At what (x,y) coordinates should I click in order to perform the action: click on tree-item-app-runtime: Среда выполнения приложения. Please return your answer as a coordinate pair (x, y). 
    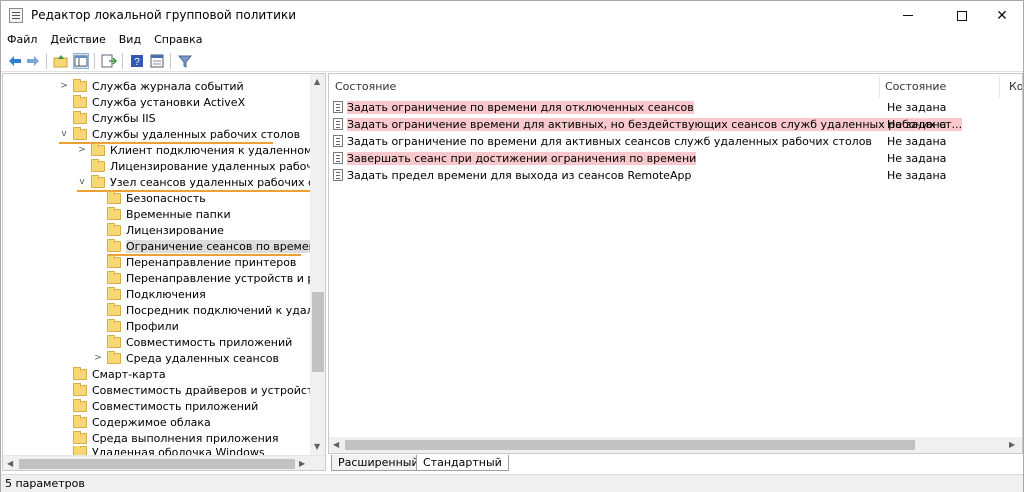
    Looking at the image, I should click on (176, 438).